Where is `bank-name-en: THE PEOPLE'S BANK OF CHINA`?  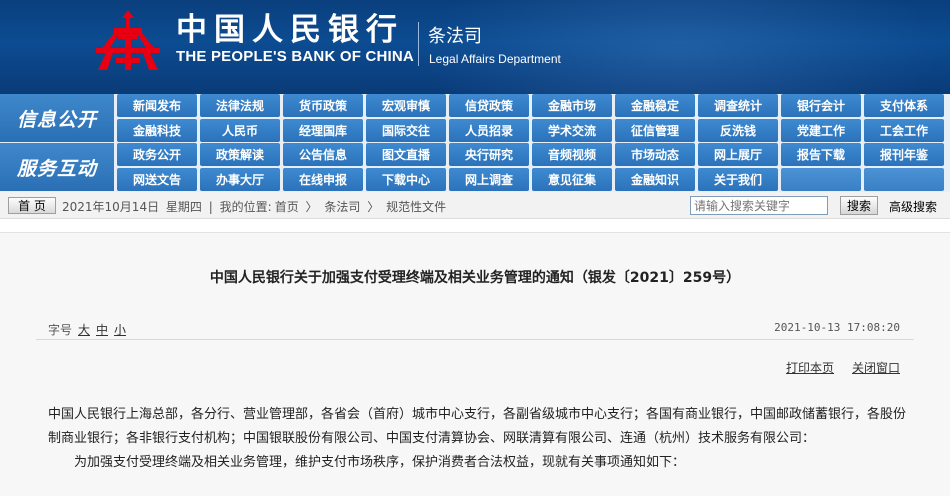 bank-name-en: THE PEOPLE'S BANK OF CHINA is located at coordinates (295, 56).